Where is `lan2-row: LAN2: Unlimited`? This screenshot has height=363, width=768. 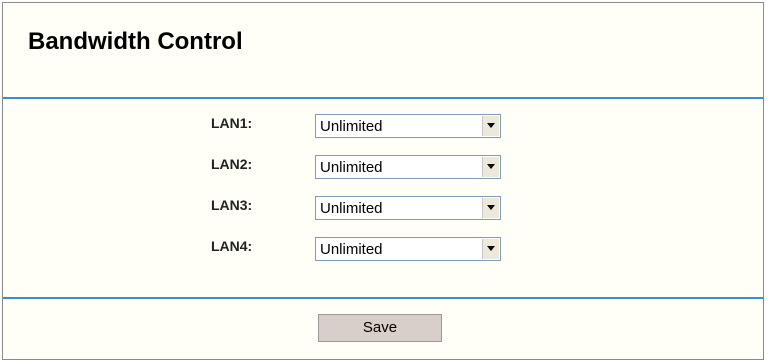
lan2-row: LAN2: Unlimited is located at coordinates (353, 165).